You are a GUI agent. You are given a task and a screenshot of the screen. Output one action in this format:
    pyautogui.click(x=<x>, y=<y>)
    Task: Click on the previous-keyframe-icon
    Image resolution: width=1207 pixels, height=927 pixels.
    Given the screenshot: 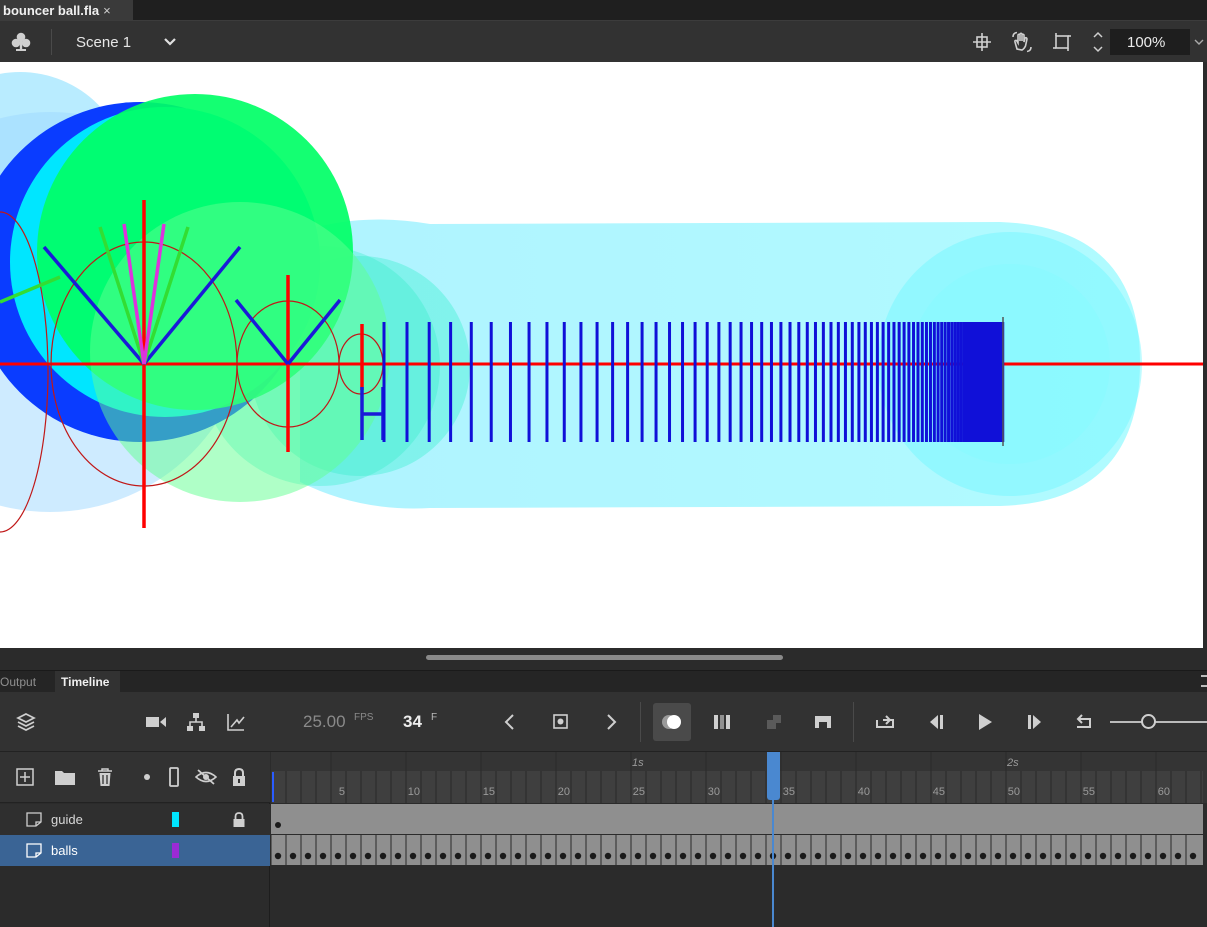 What is the action you would take?
    pyautogui.click(x=510, y=722)
    